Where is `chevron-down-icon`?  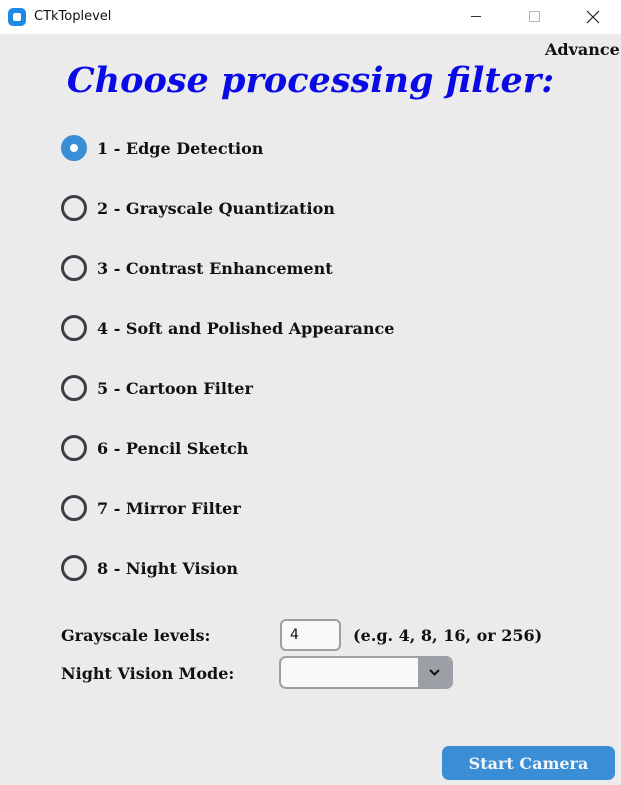 chevron-down-icon is located at coordinates (434, 672).